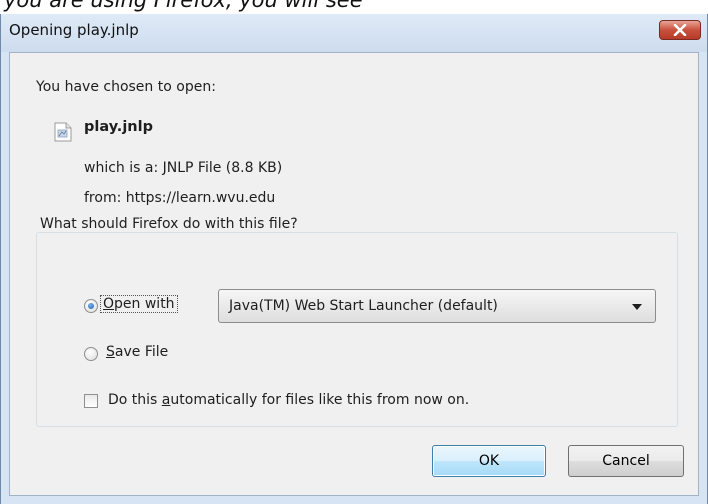 This screenshot has height=504, width=708. Describe the element at coordinates (91, 401) in the screenshot. I see `auto-action-checkbox` at that location.